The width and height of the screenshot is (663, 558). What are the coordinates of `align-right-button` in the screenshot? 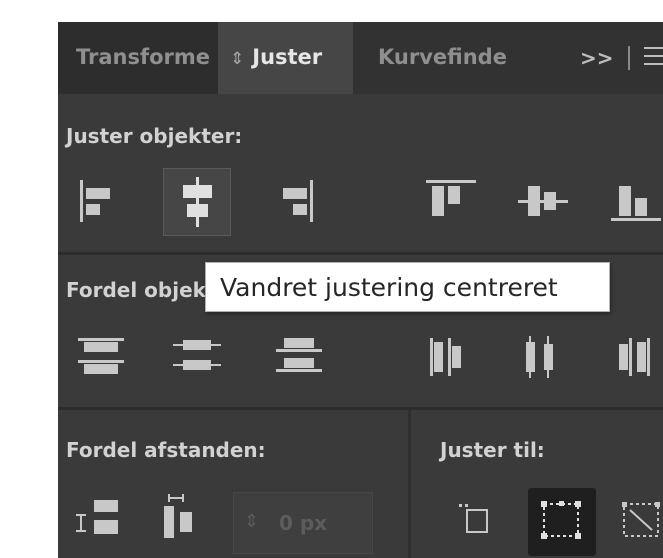 It's located at (300, 202).